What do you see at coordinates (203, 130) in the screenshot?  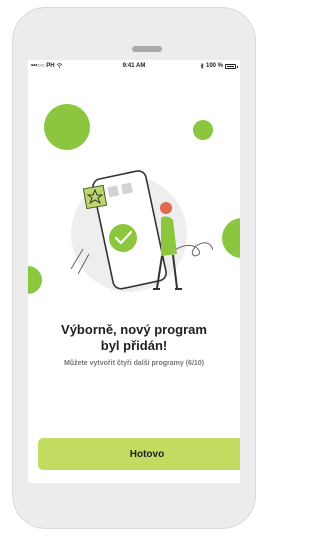 I see `decor-circle-small` at bounding box center [203, 130].